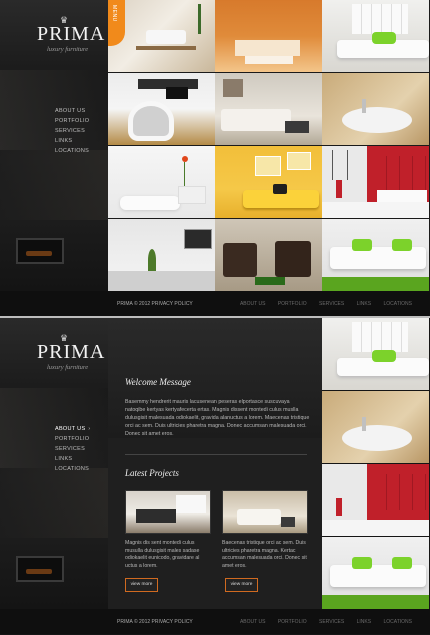  What do you see at coordinates (116, 23) in the screenshot?
I see `menu-tab: MENU` at bounding box center [116, 23].